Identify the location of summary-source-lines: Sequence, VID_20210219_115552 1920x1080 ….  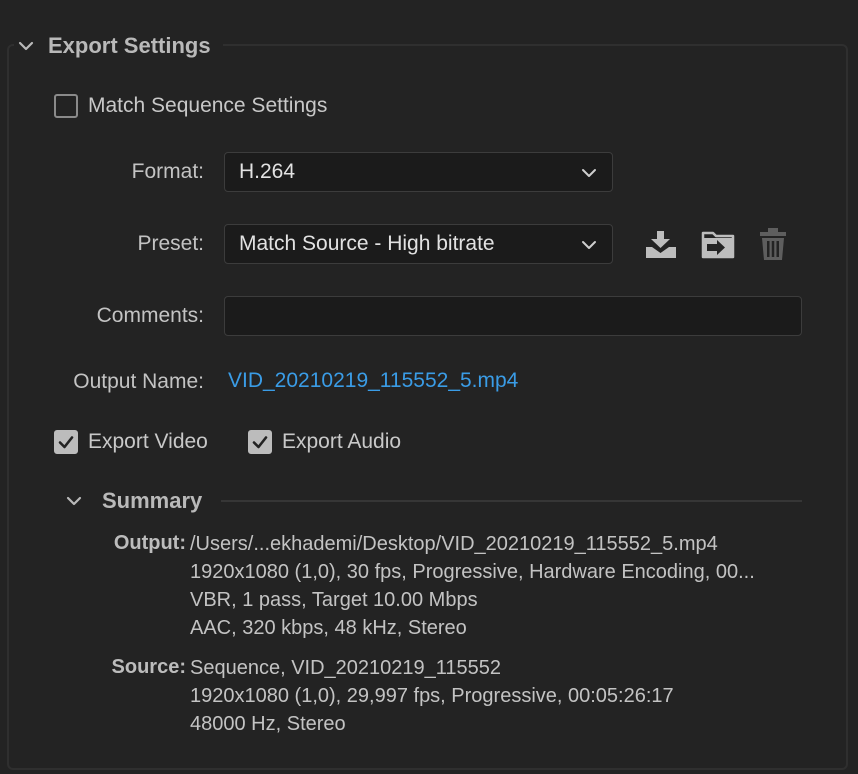
(495, 696).